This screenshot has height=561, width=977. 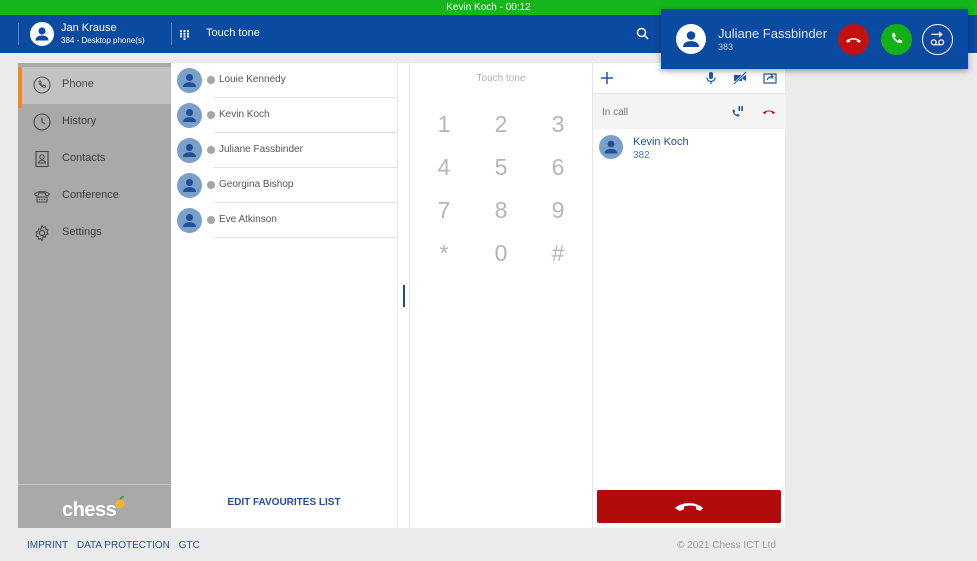 I want to click on active-call-entry: Kevin Koch 382, so click(x=689, y=149).